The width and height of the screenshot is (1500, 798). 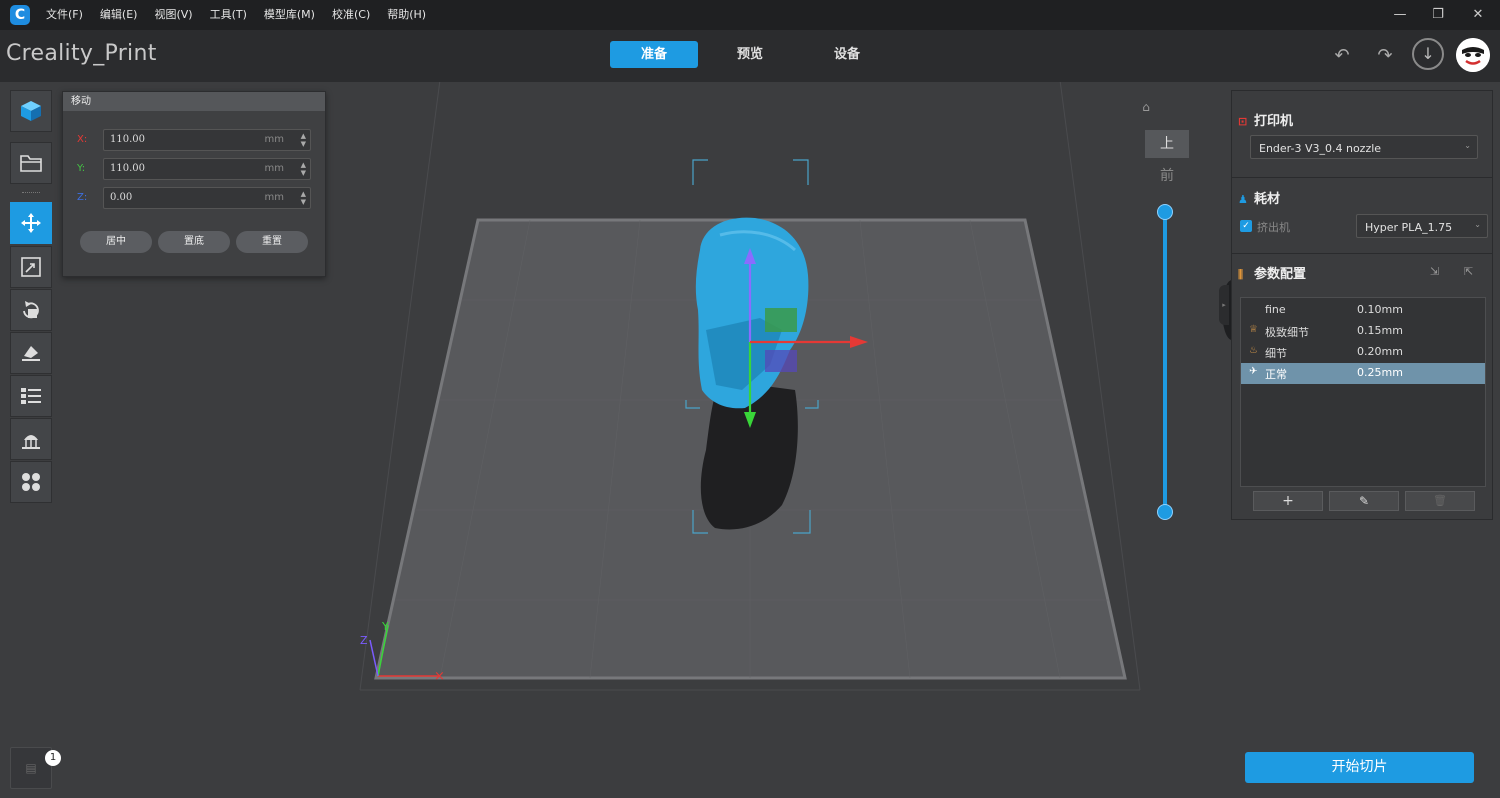 What do you see at coordinates (1167, 176) in the screenshot?
I see `front-view-button: 前` at bounding box center [1167, 176].